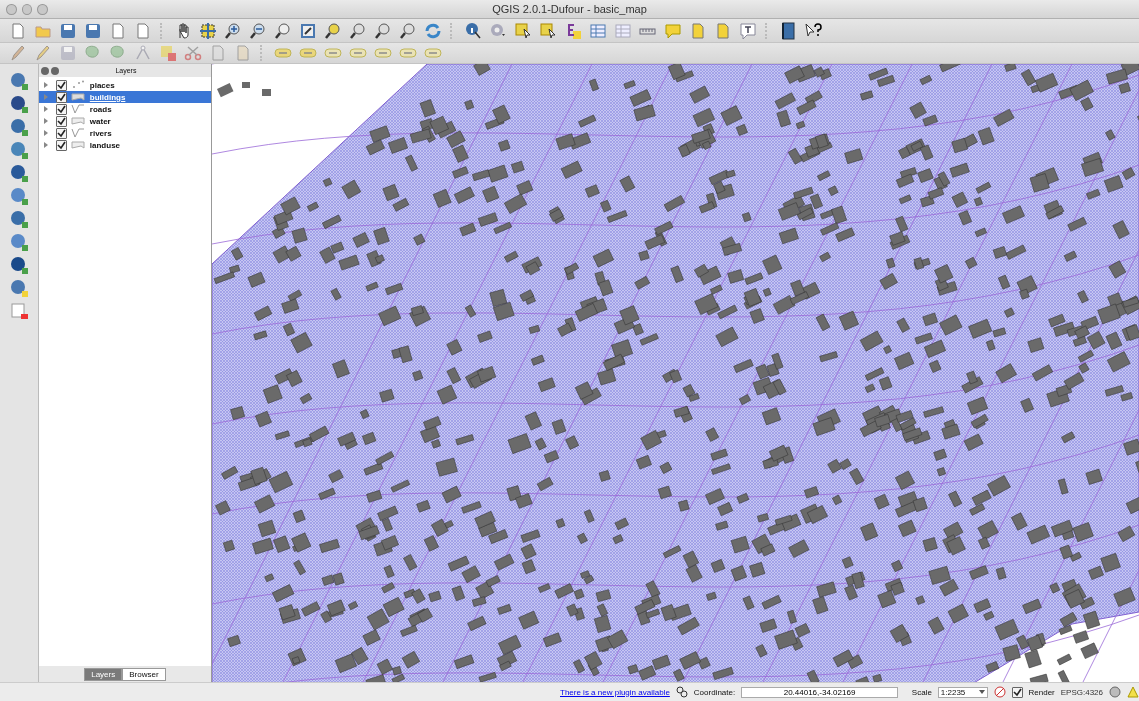 Image resolution: width=1139 pixels, height=701 pixels. What do you see at coordinates (962, 692) in the screenshot?
I see `scale-dropdown: 1:2235` at bounding box center [962, 692].